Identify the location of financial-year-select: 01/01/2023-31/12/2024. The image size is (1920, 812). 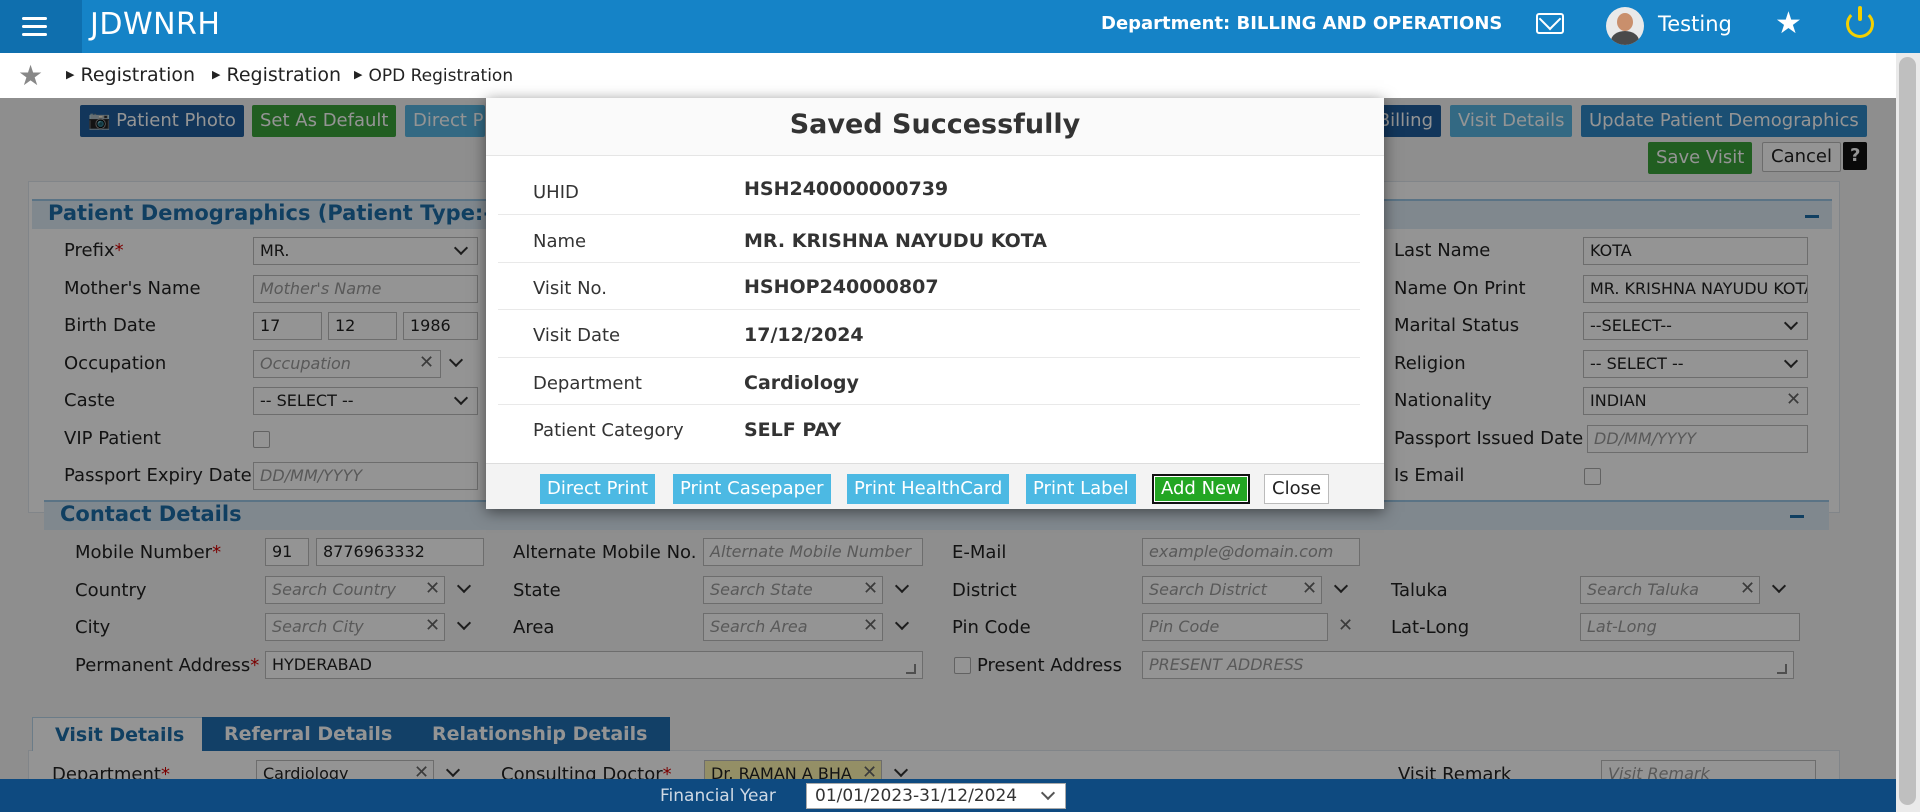
(936, 796).